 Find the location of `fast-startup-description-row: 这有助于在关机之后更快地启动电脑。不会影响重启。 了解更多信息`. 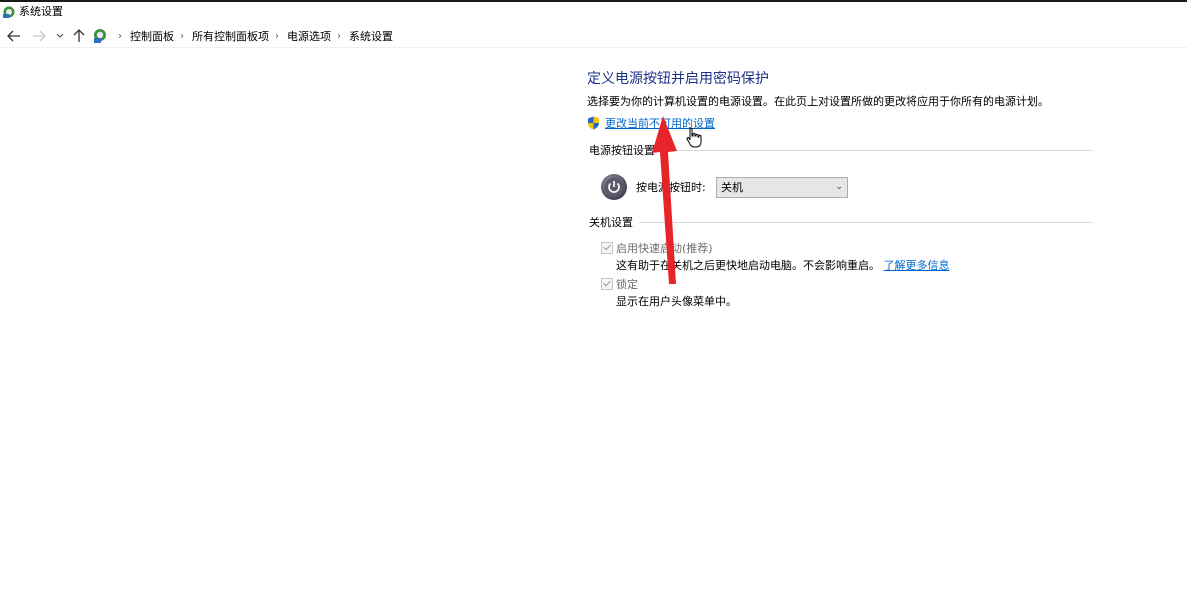

fast-startup-description-row: 这有助于在关机之后更快地启动电脑。不会影响重启。 了解更多信息 is located at coordinates (783, 265).